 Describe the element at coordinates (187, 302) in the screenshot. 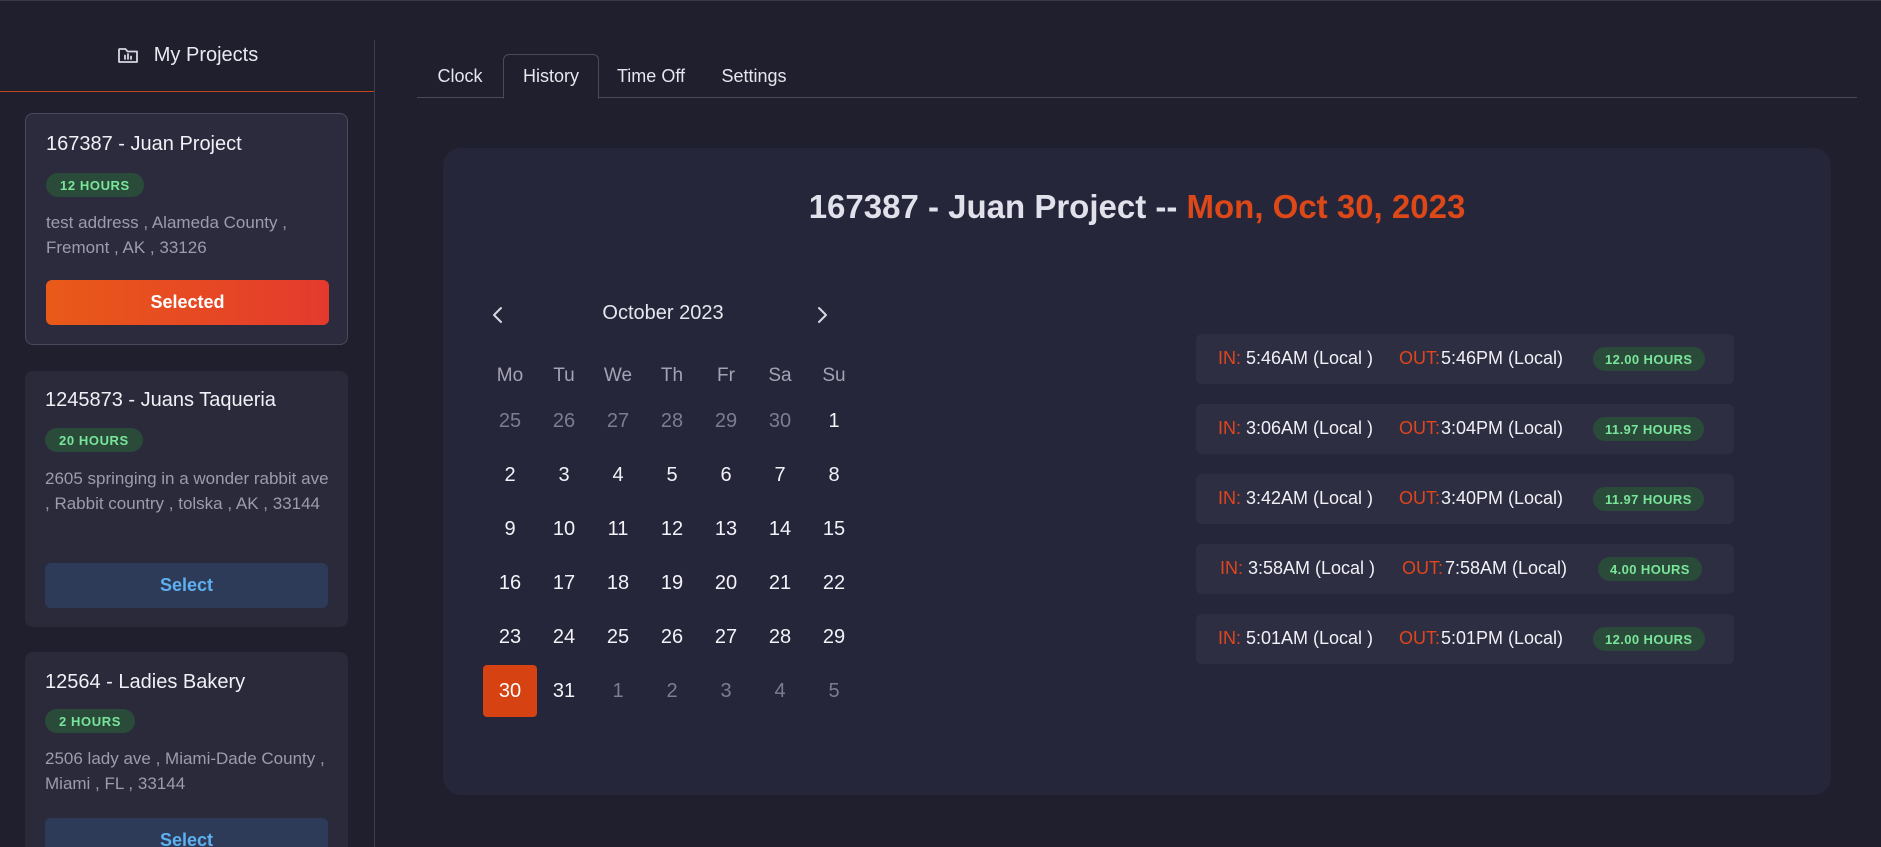

I see `selected-button: Selected` at that location.